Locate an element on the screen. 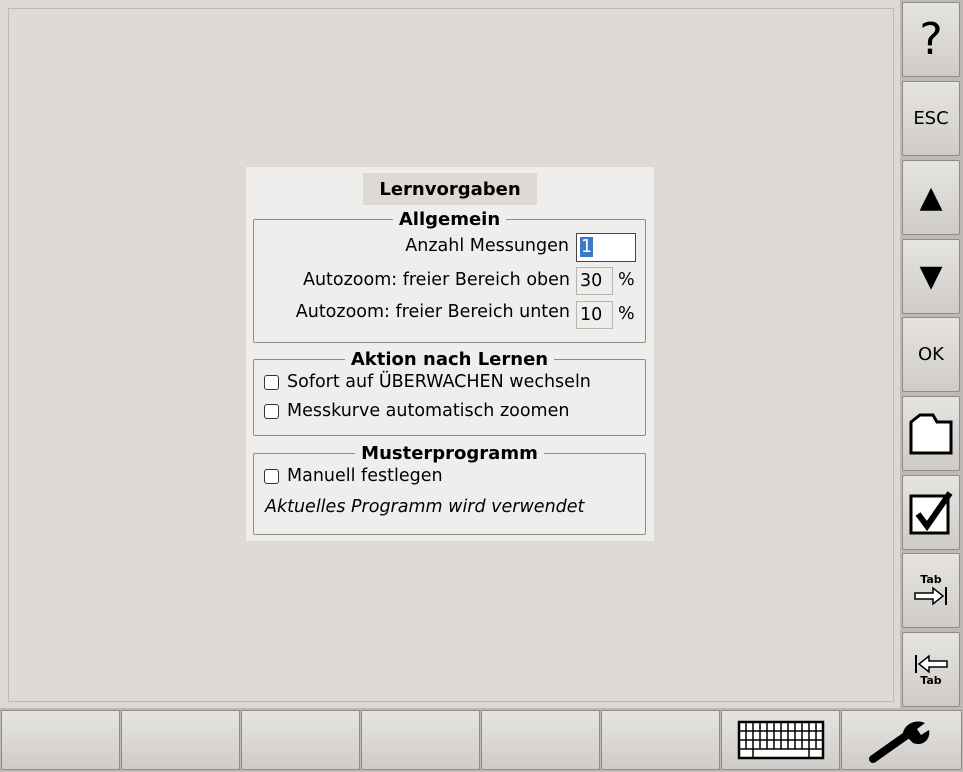  folder-button is located at coordinates (931, 433).